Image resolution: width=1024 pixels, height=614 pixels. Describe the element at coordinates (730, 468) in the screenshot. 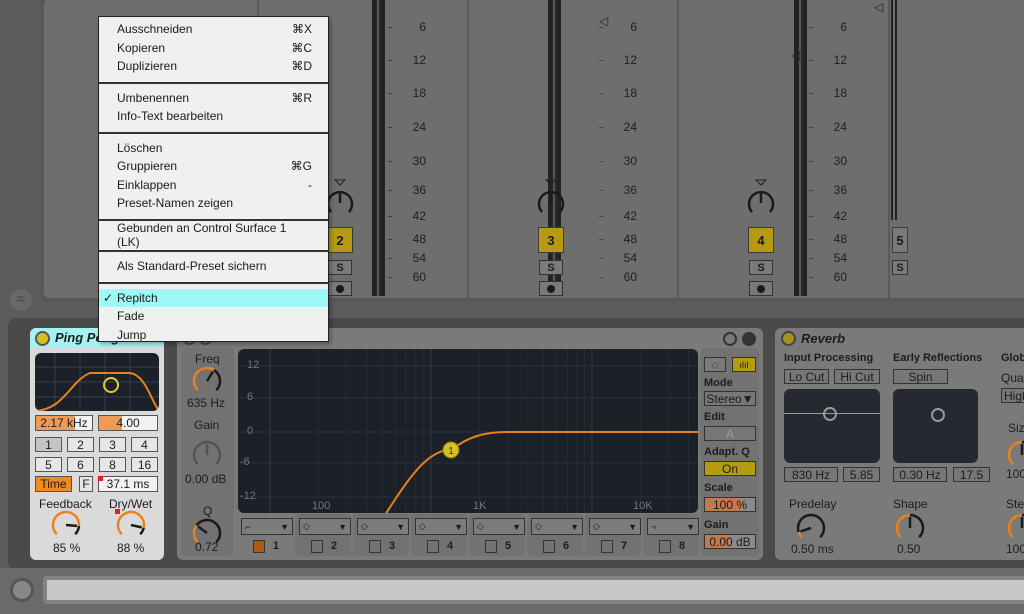

I see `adaptq-toggle: On` at that location.